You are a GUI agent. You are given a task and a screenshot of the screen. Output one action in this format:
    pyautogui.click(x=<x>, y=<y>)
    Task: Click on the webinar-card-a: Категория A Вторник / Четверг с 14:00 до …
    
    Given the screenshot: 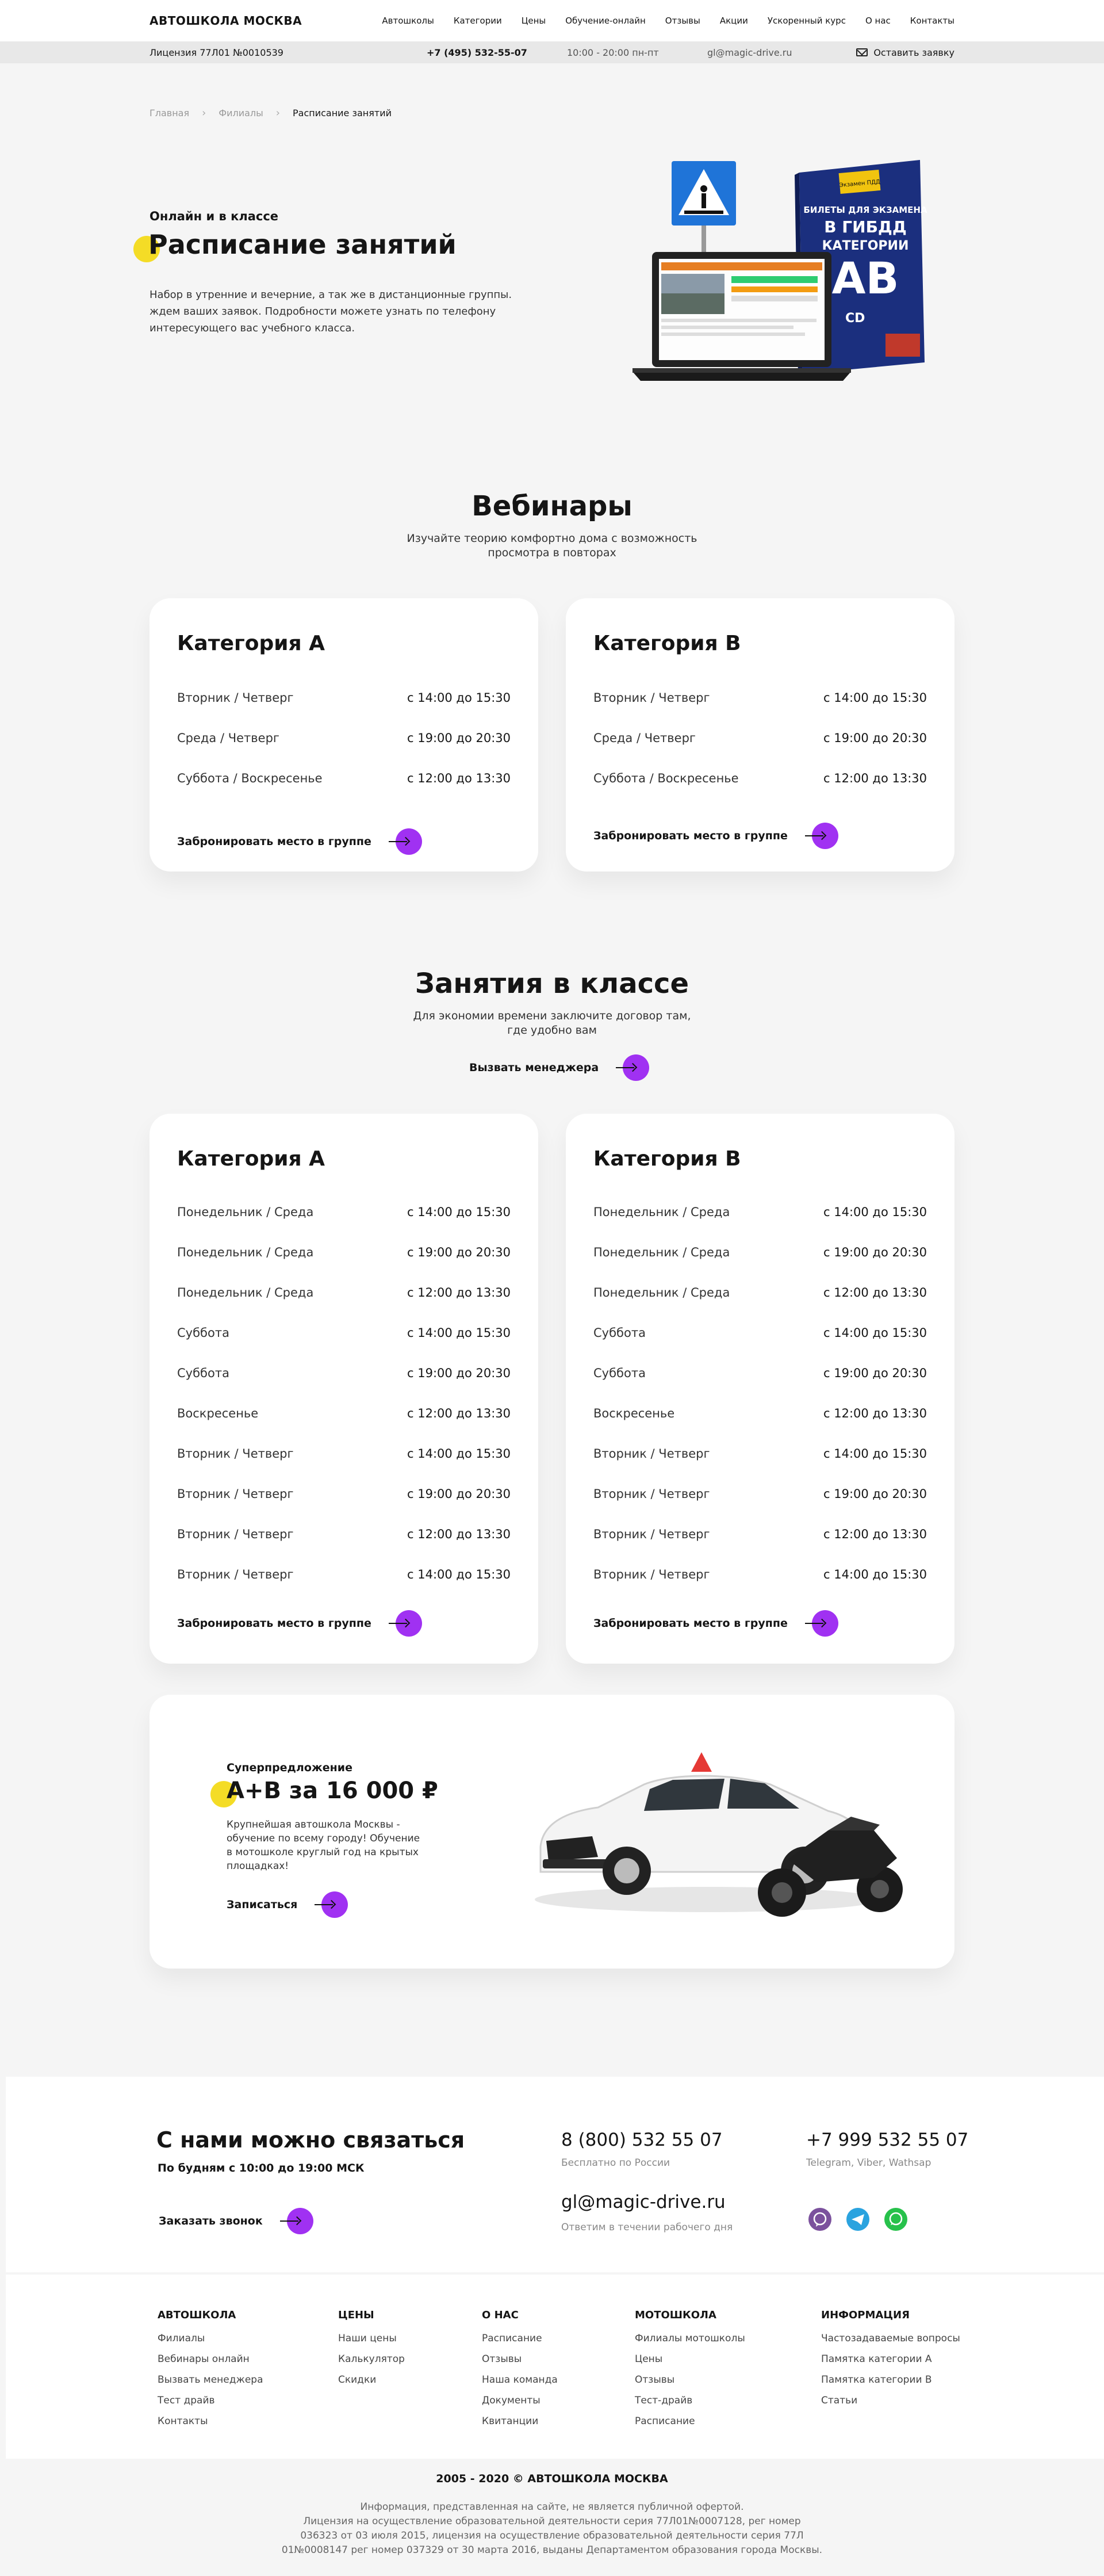 What is the action you would take?
    pyautogui.click(x=344, y=735)
    